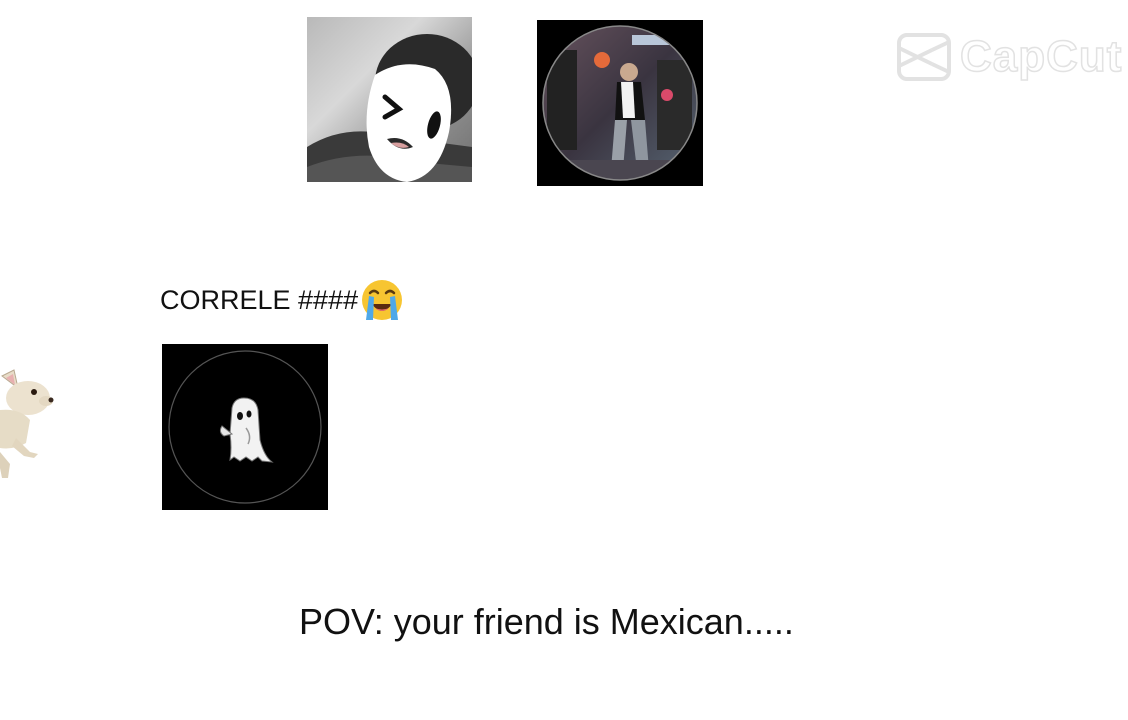 The height and width of the screenshot is (720, 1128). I want to click on masked-person-avatar, so click(389, 99).